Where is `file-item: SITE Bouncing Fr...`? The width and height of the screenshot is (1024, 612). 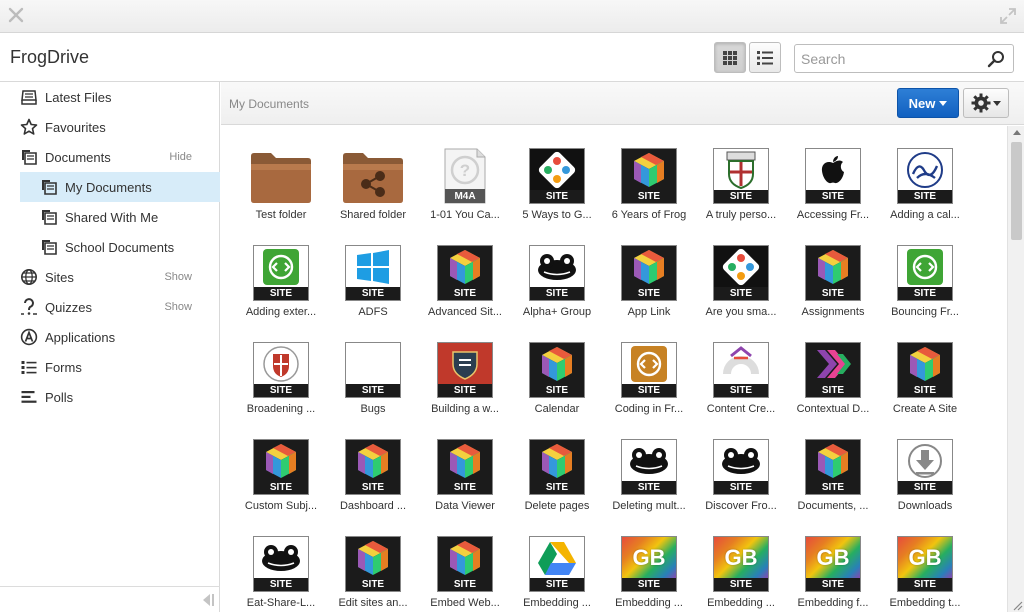
file-item: SITE Bouncing Fr... is located at coordinates (925, 289).